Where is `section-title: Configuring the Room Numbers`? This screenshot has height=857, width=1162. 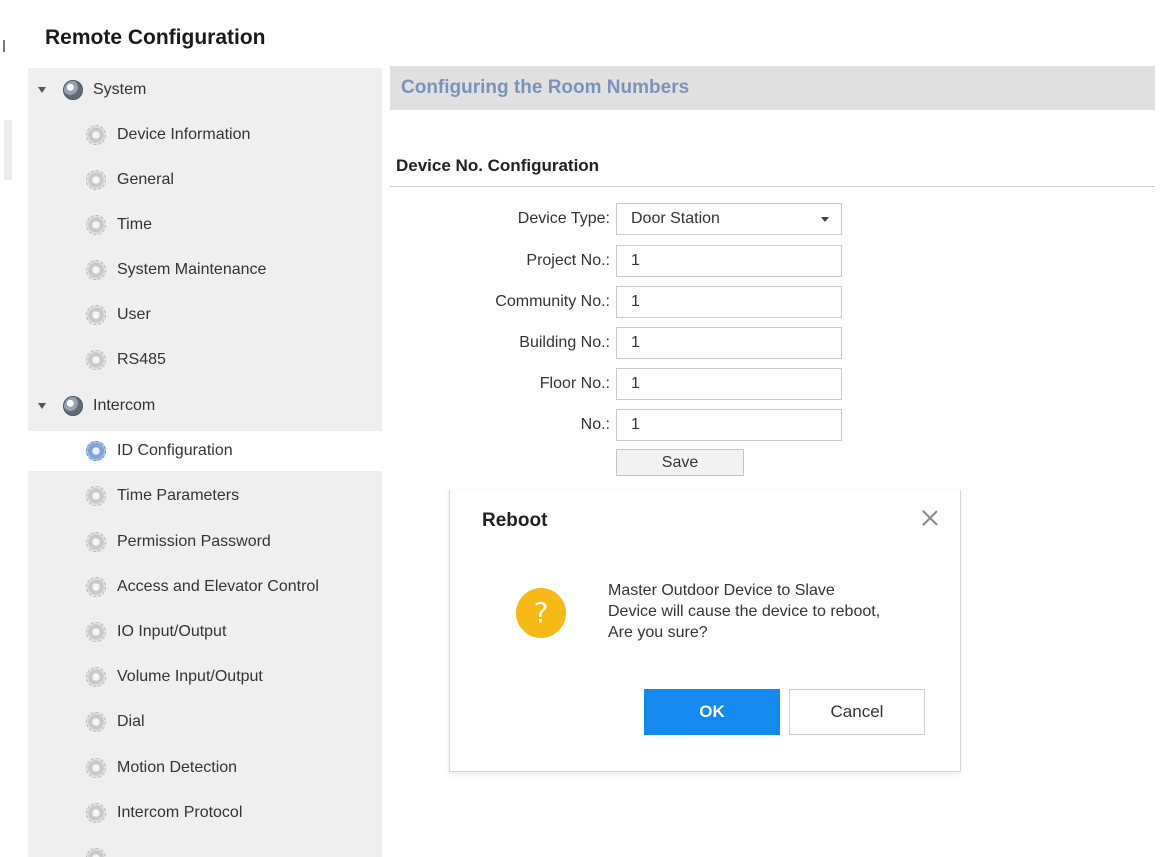
section-title: Configuring the Room Numbers is located at coordinates (772, 88).